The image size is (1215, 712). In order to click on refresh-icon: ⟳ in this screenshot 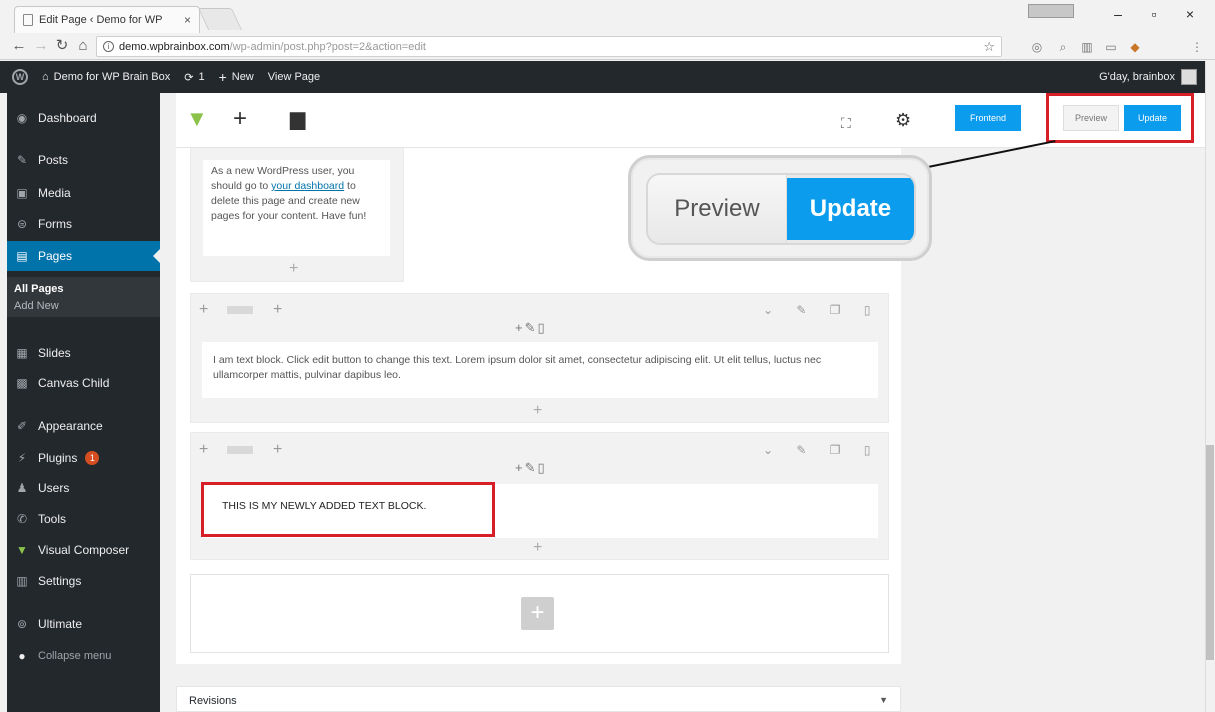, I will do `click(189, 77)`.